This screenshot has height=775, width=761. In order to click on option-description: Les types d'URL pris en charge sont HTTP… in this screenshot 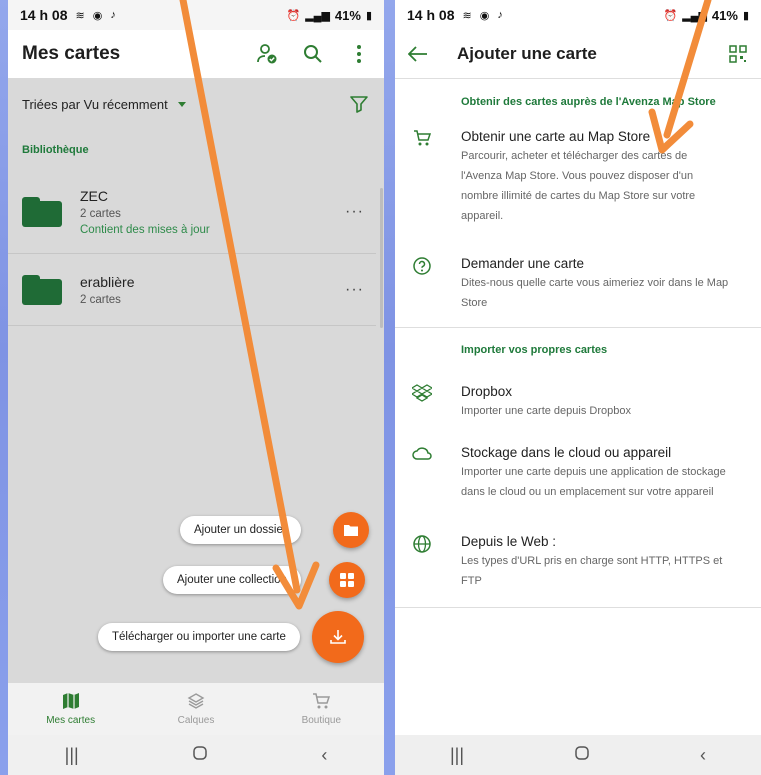, I will do `click(592, 571)`.